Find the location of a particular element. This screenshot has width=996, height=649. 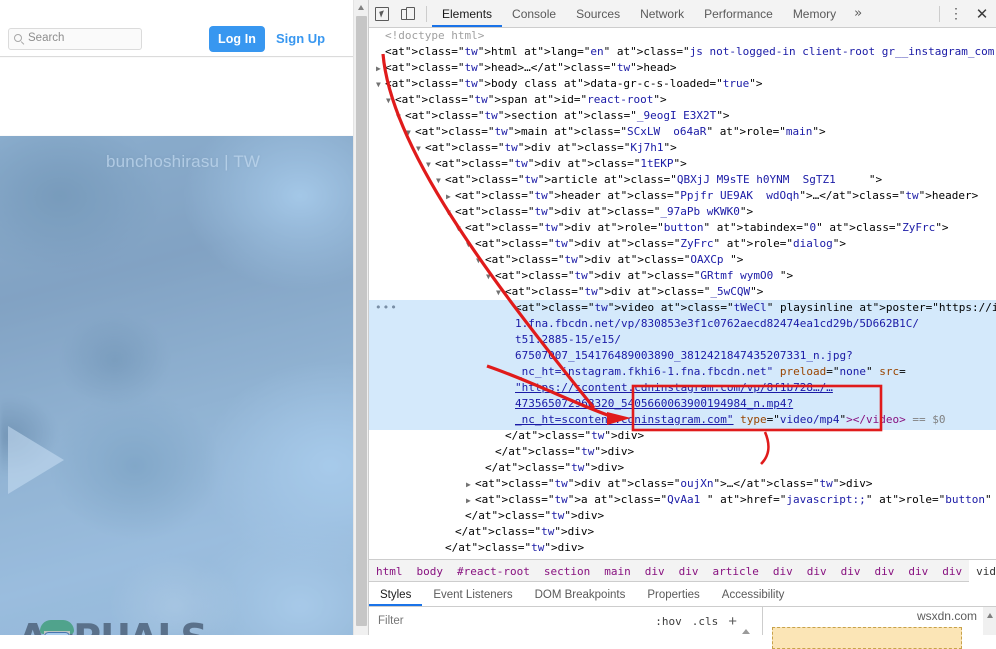

scroll-up-arrow-icon is located at coordinates (361, 7).